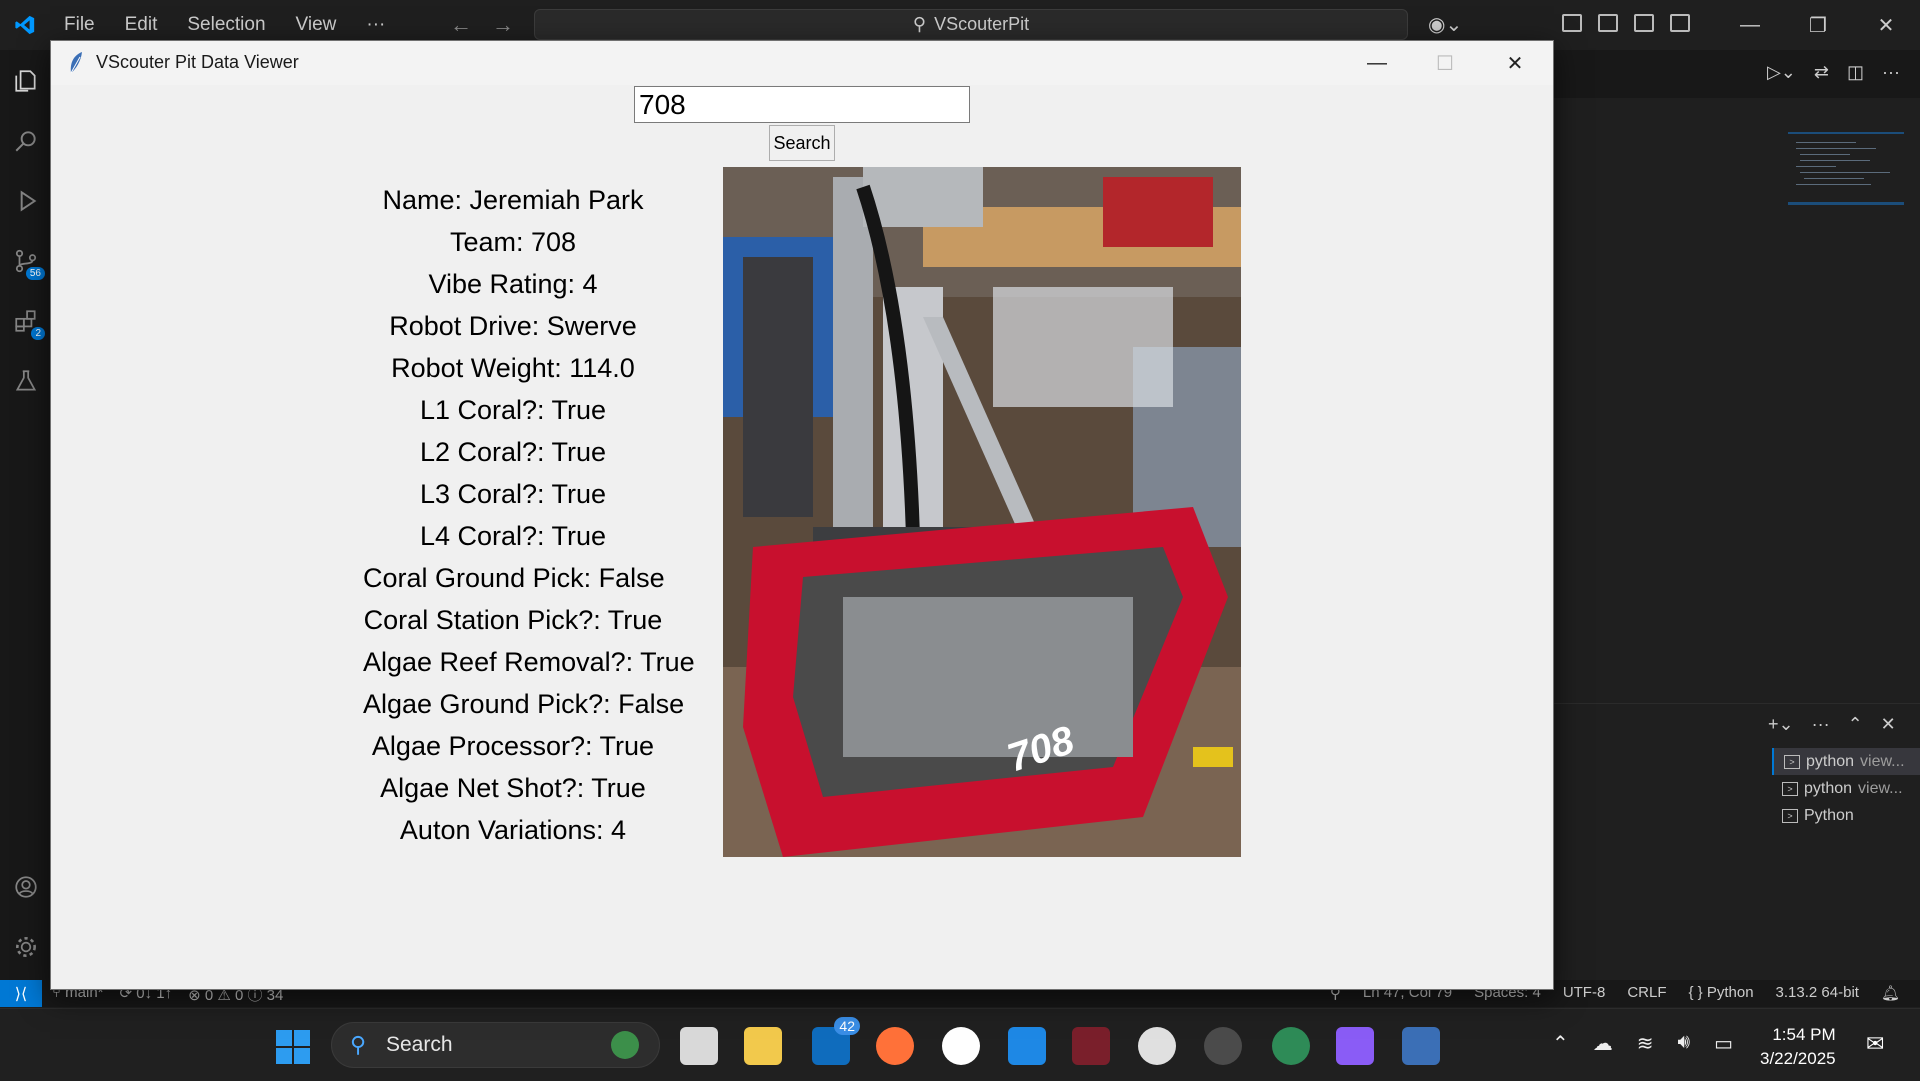 The height and width of the screenshot is (1081, 1920). I want to click on sun-settings-icon, so click(1157, 1046).